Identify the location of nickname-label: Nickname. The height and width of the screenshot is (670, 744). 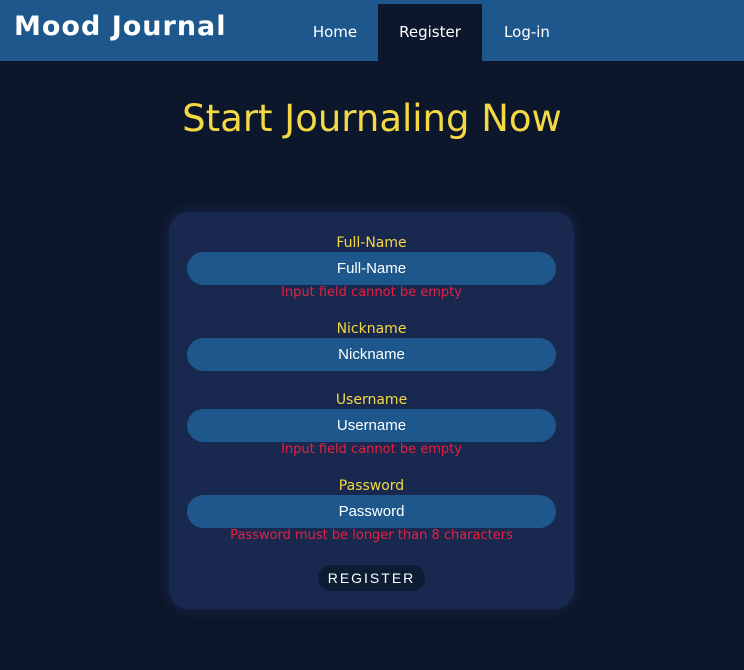
(371, 329).